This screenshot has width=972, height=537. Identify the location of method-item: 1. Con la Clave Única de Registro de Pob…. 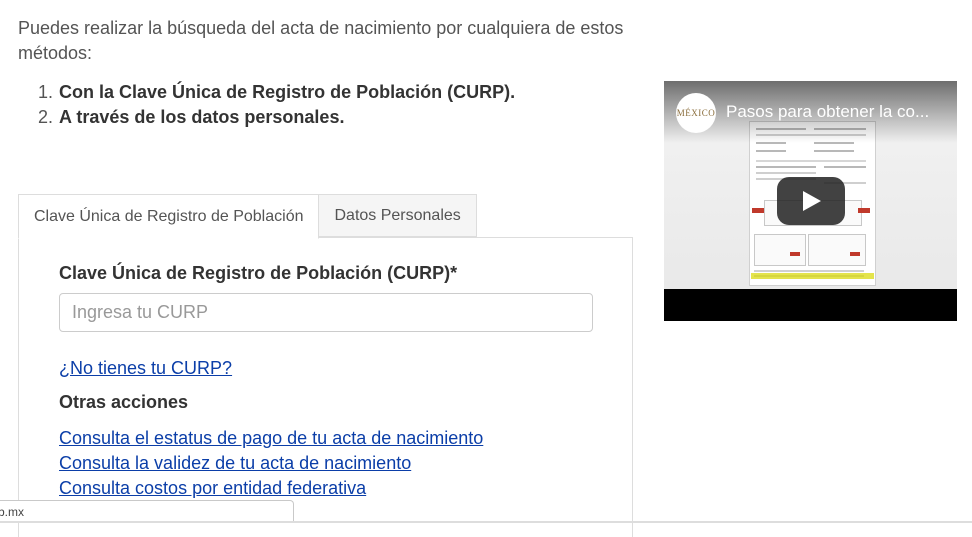
(276, 92).